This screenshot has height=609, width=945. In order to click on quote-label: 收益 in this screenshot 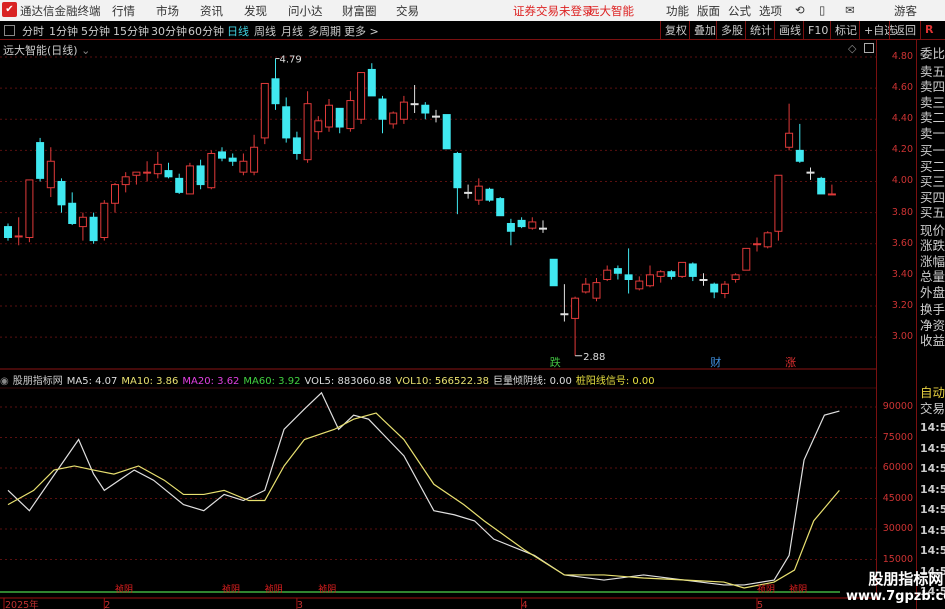, I will do `click(932, 340)`.